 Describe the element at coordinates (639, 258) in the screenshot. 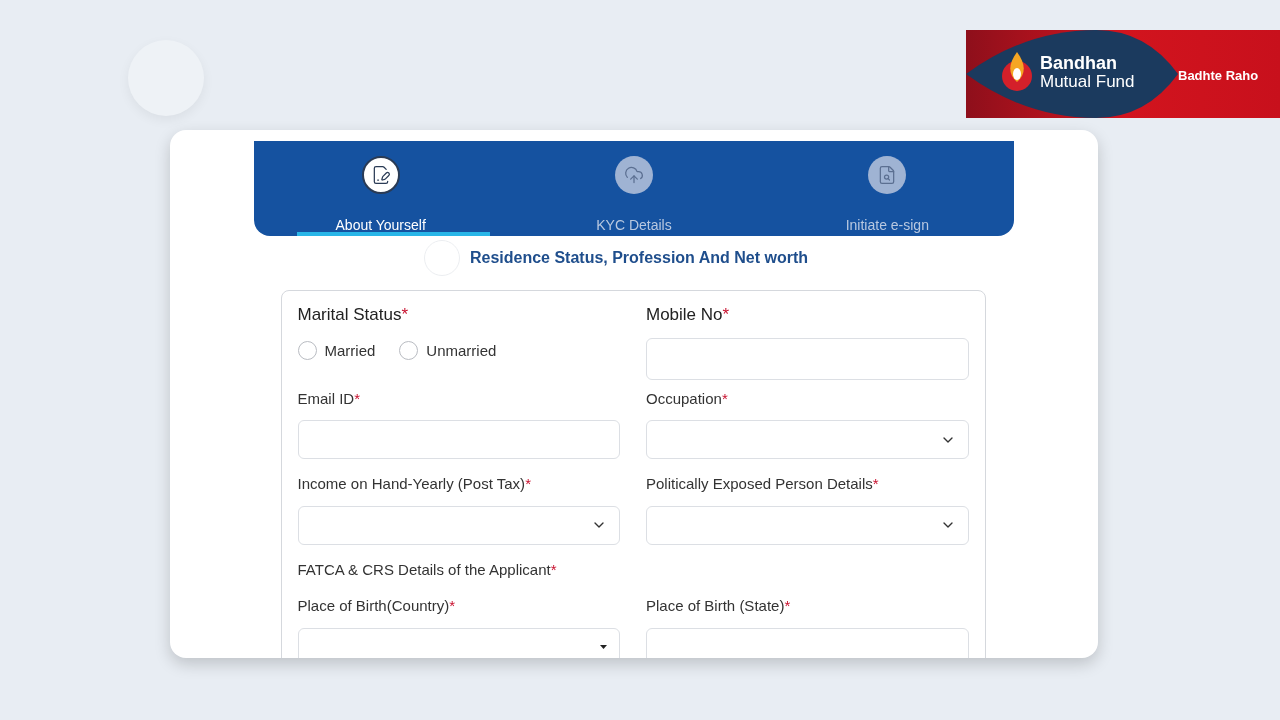

I see `section-title: Residence Status, Profession And Net worth` at that location.